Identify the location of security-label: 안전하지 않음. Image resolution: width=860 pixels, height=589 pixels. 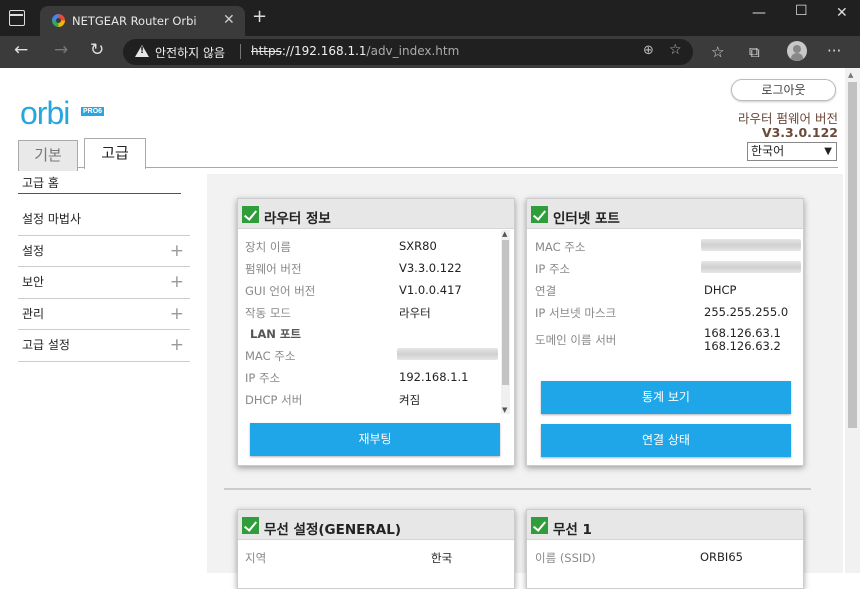
(190, 52).